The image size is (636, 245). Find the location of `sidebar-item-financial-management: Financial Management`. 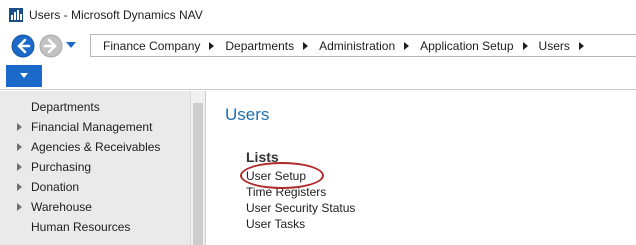

sidebar-item-financial-management: Financial Management is located at coordinates (94, 127).